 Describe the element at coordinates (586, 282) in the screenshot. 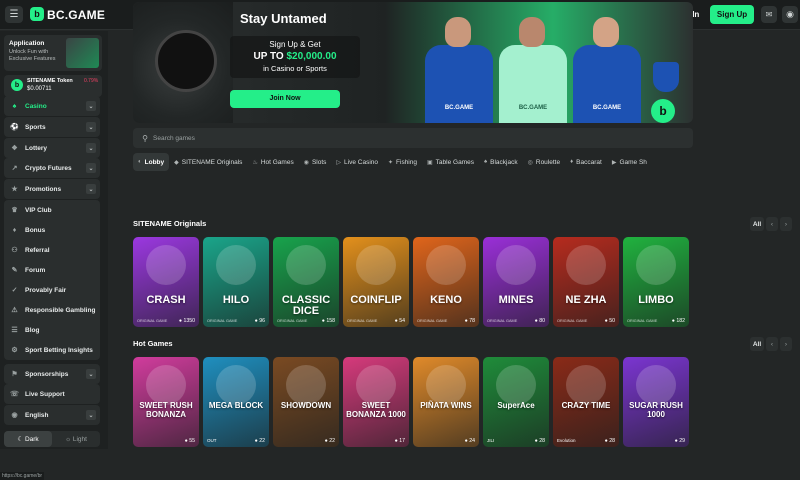

I see `game-tile: NE ZHA ORIGINAL GAME ● 50` at that location.